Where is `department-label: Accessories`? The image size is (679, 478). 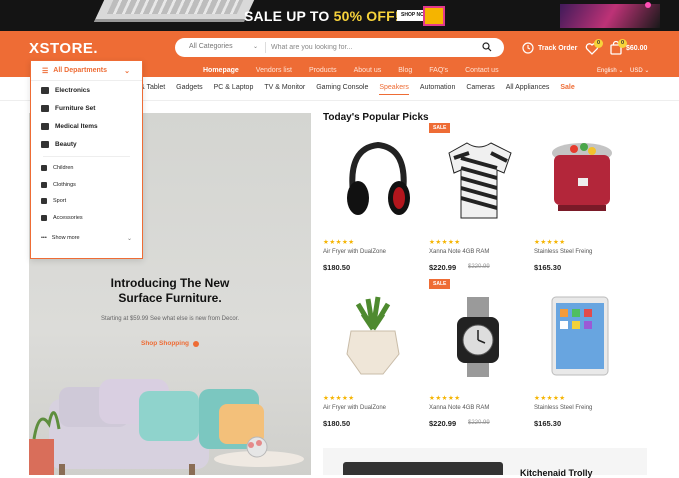 department-label: Accessories is located at coordinates (68, 218).